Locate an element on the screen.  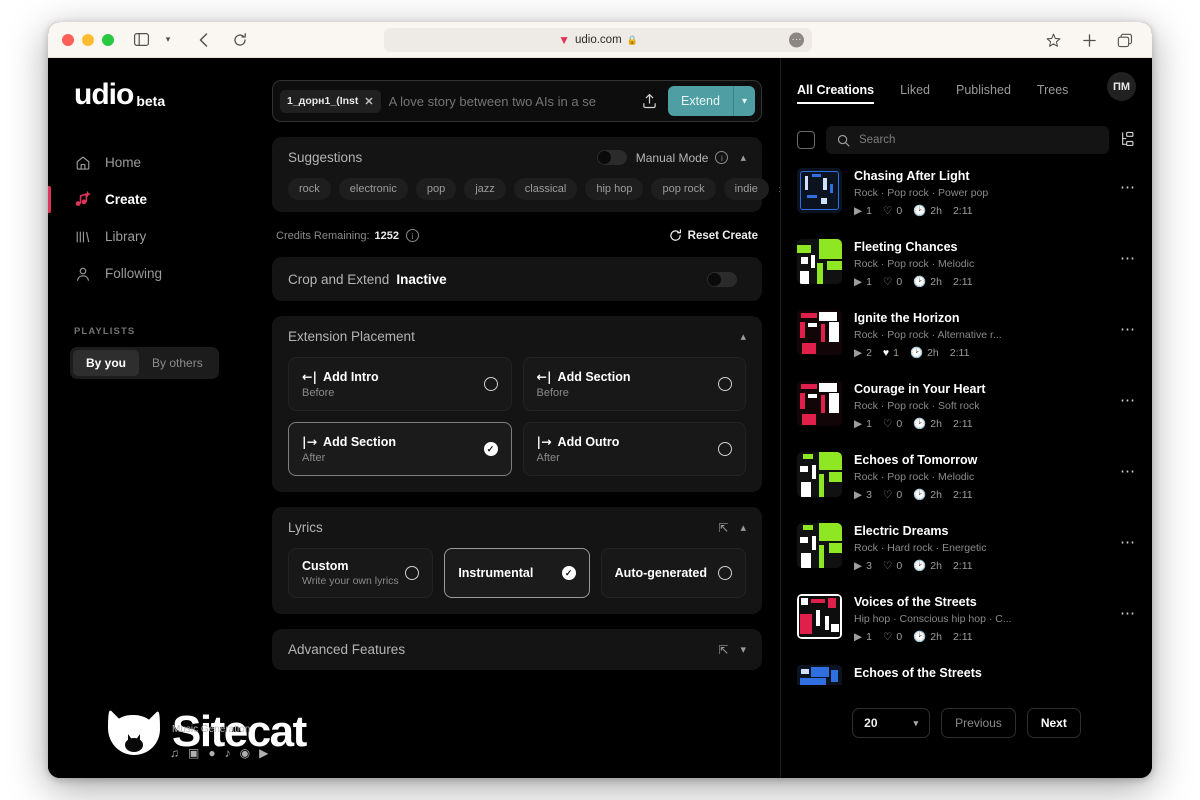
sidebar-item-create: Create is located at coordinates (153, 199).